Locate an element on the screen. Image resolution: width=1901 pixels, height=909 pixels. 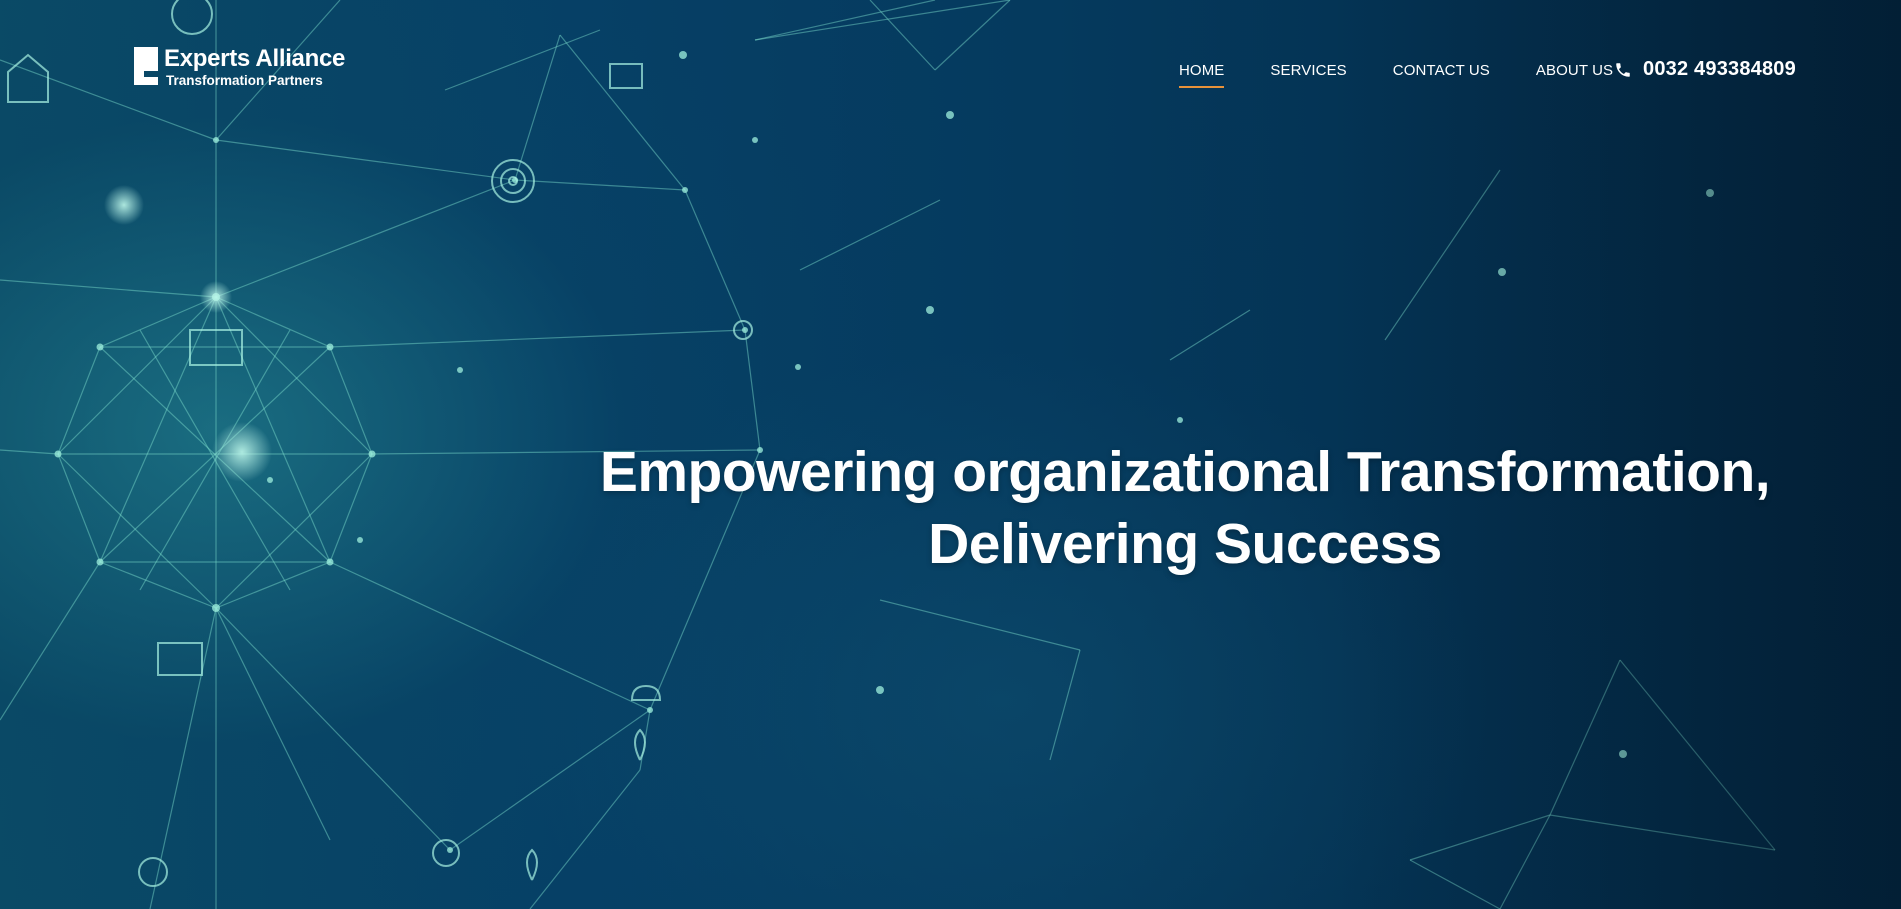
nav-item-contact-us: CONTACT US is located at coordinates (1441, 70).